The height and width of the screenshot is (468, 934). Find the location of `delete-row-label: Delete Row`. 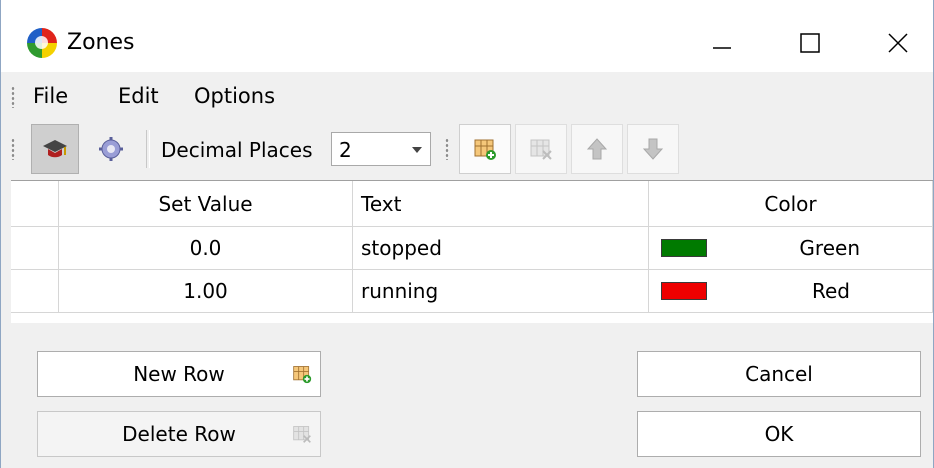

delete-row-label: Delete Row is located at coordinates (179, 434).